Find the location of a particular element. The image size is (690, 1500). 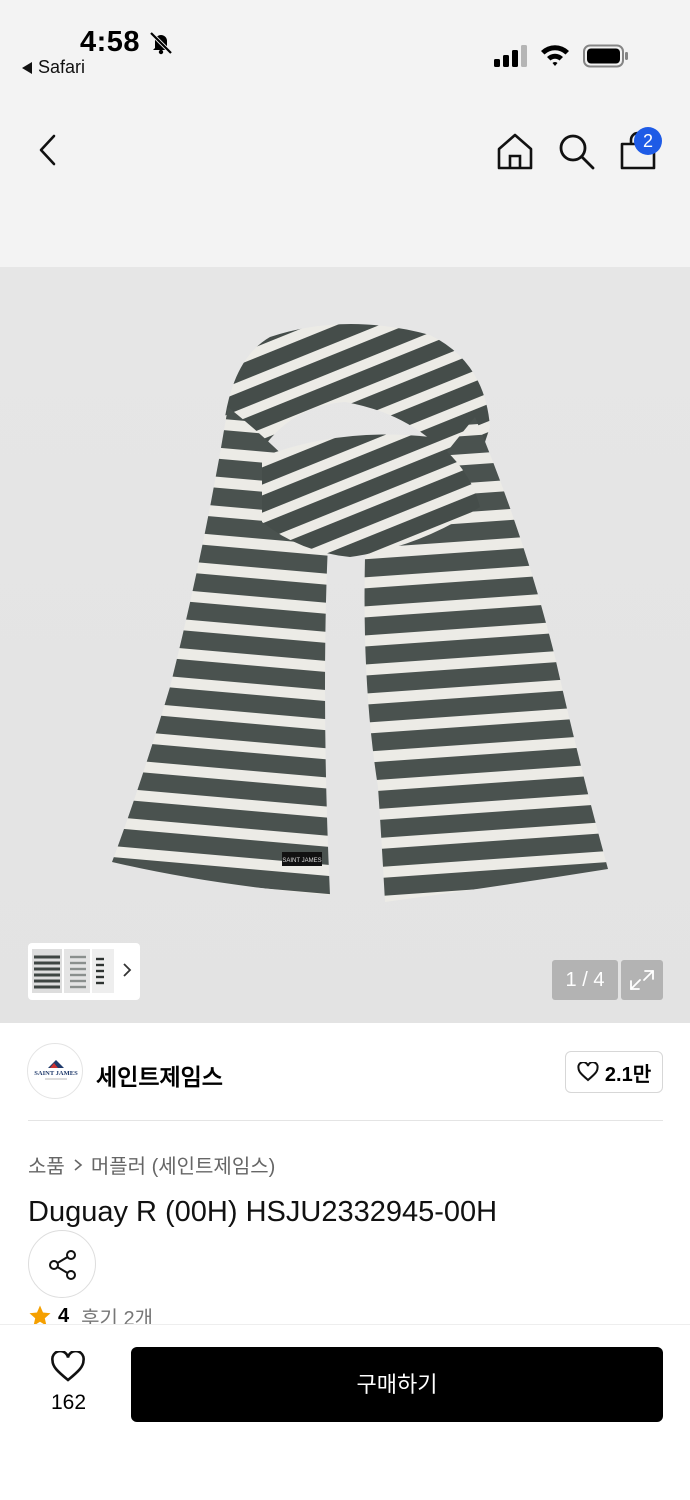

breadcrumb: 소품 머플러 (세인트제임스) is located at coordinates (151, 1164).